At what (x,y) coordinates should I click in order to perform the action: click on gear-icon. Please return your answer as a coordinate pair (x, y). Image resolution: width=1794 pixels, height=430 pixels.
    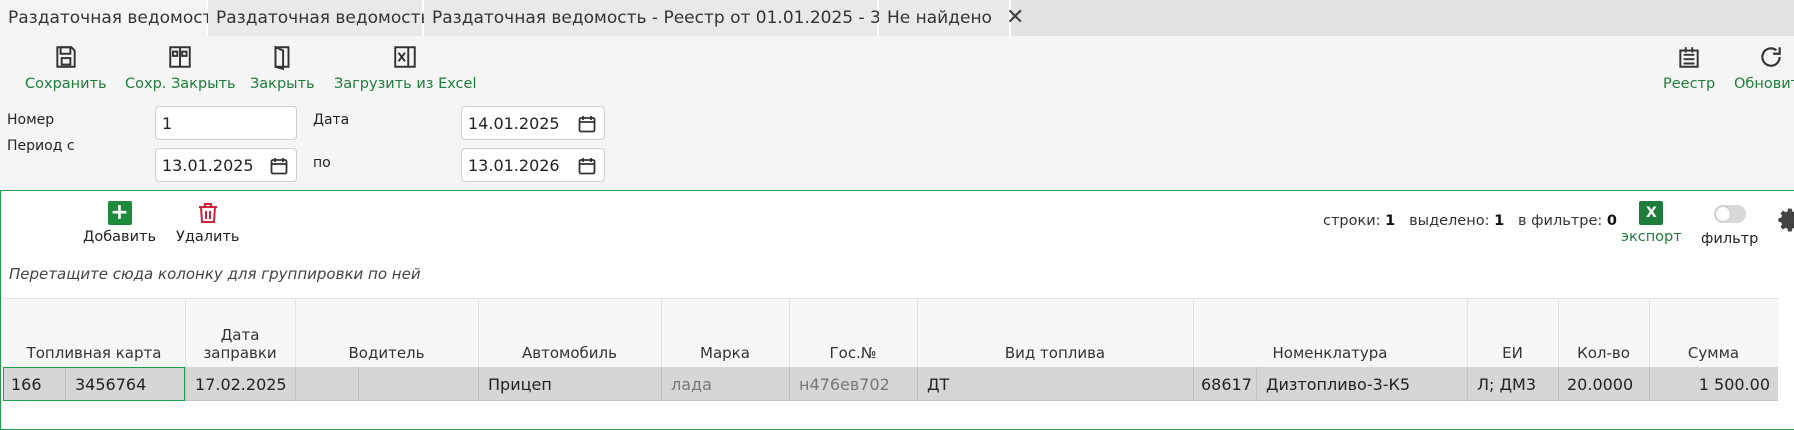
    Looking at the image, I should click on (1785, 220).